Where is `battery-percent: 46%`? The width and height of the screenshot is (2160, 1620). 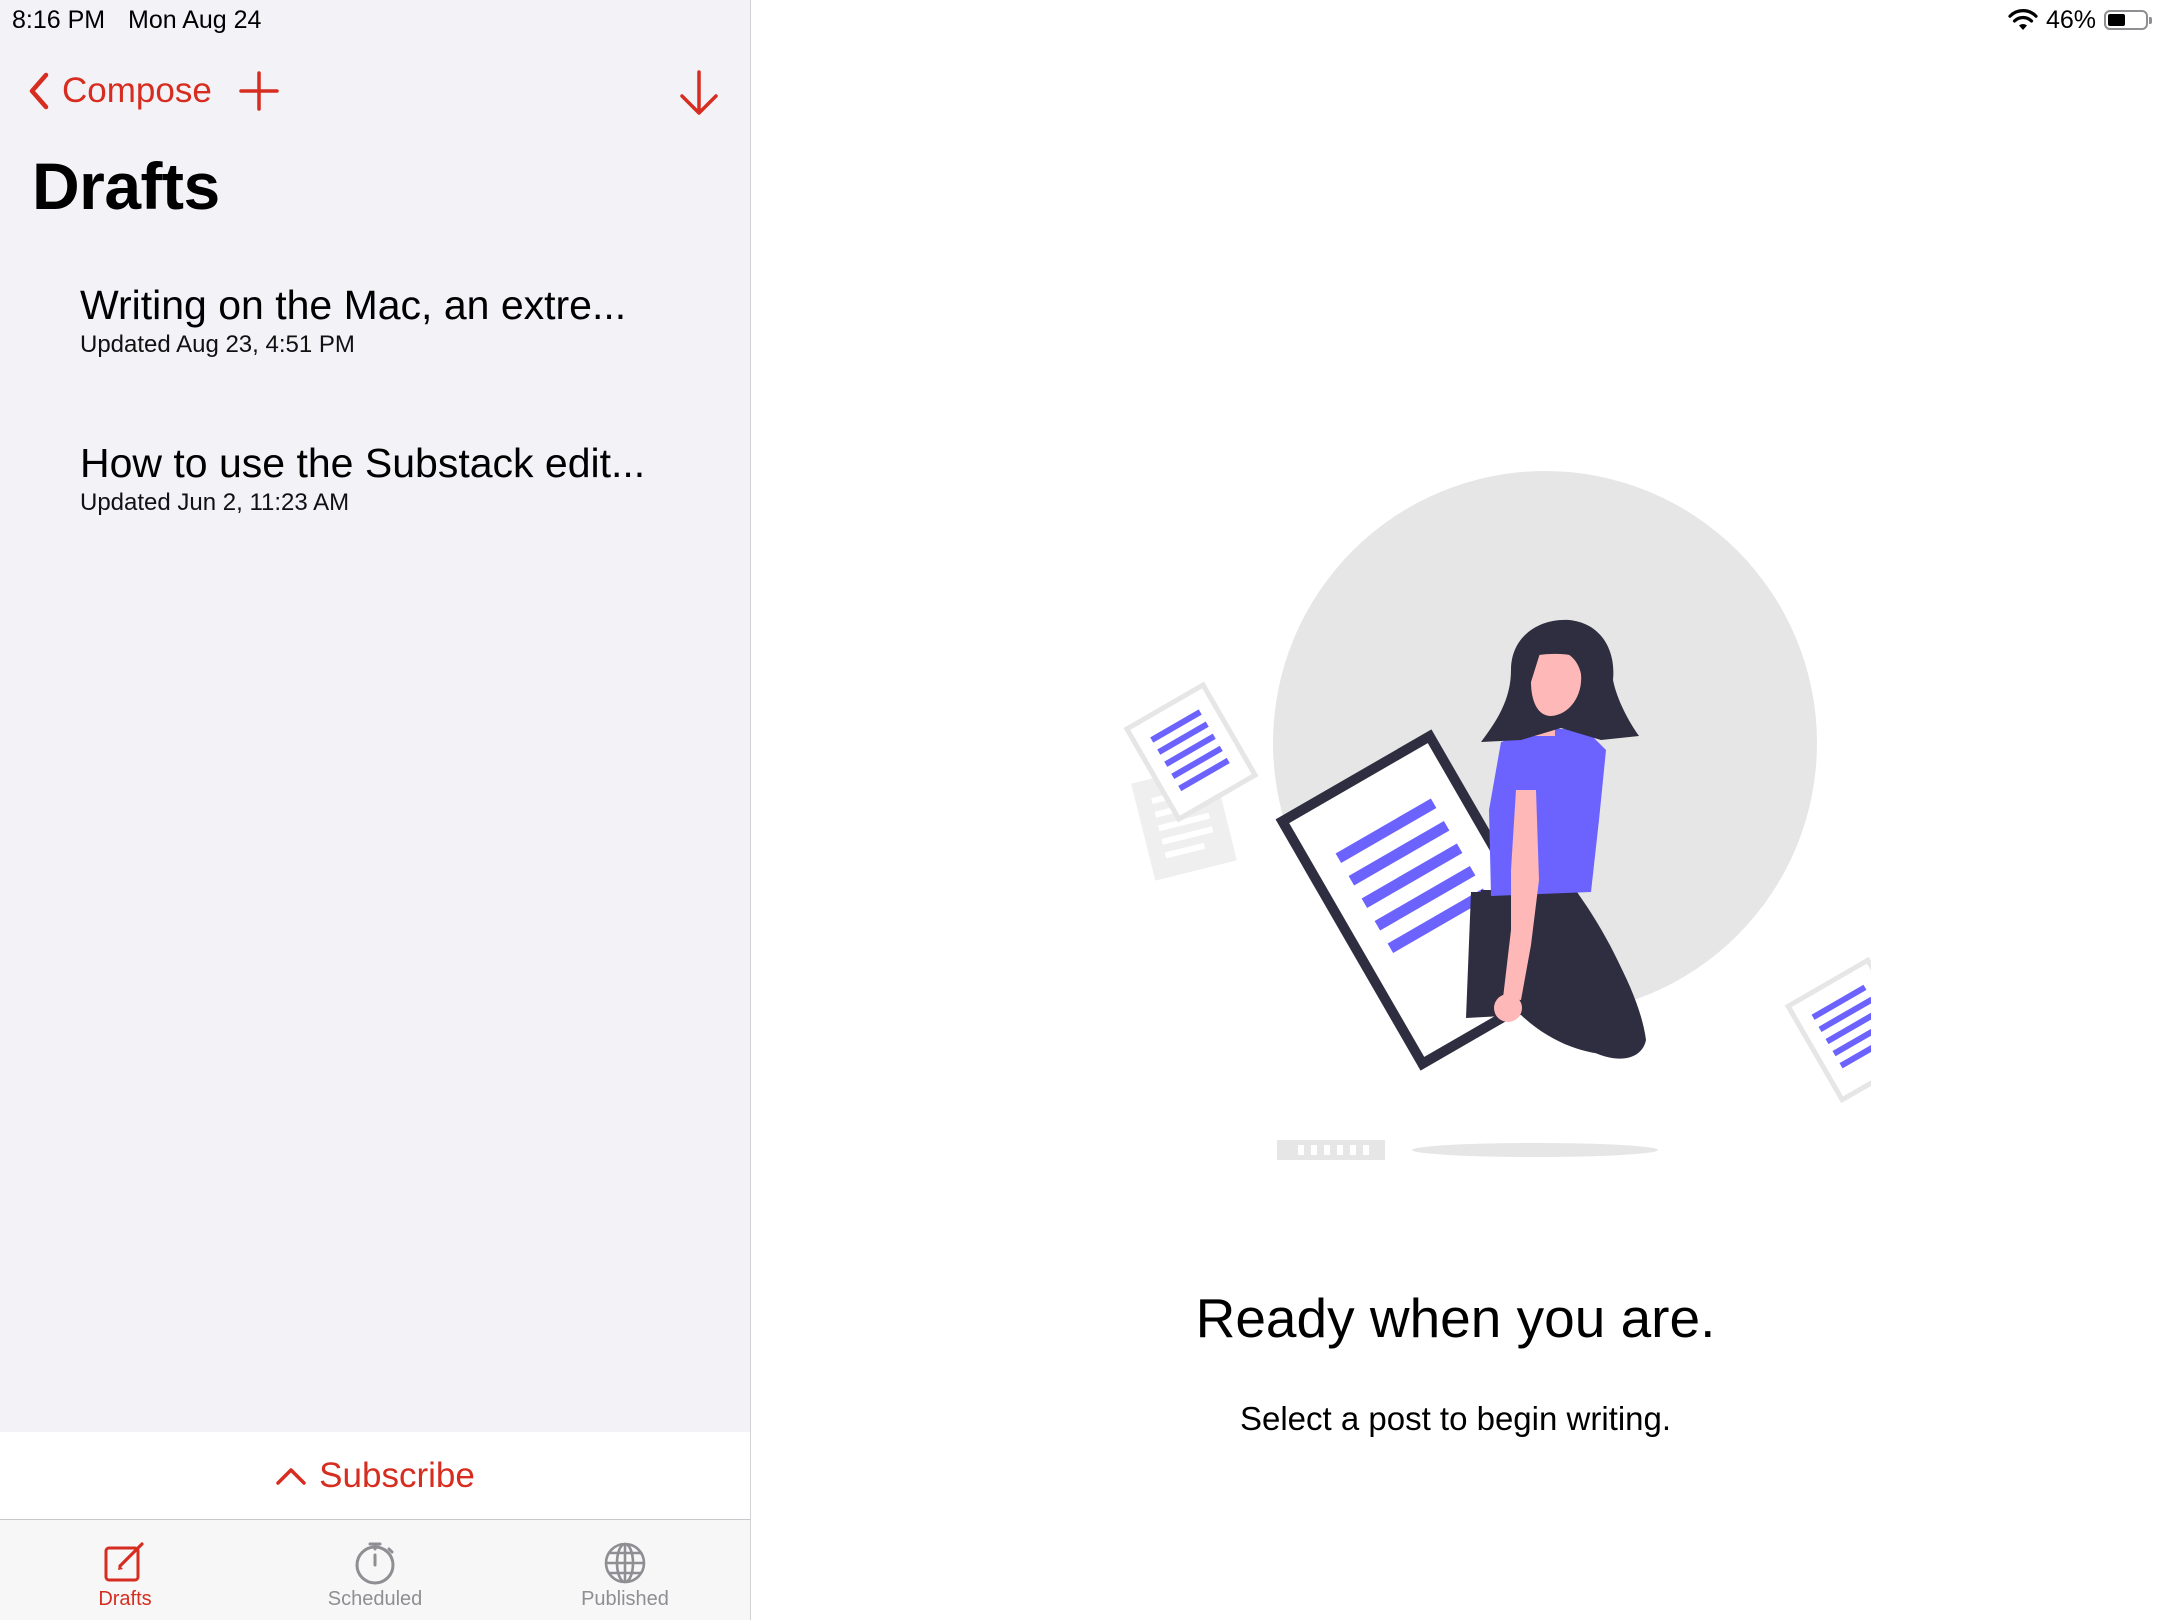 battery-percent: 46% is located at coordinates (2070, 19).